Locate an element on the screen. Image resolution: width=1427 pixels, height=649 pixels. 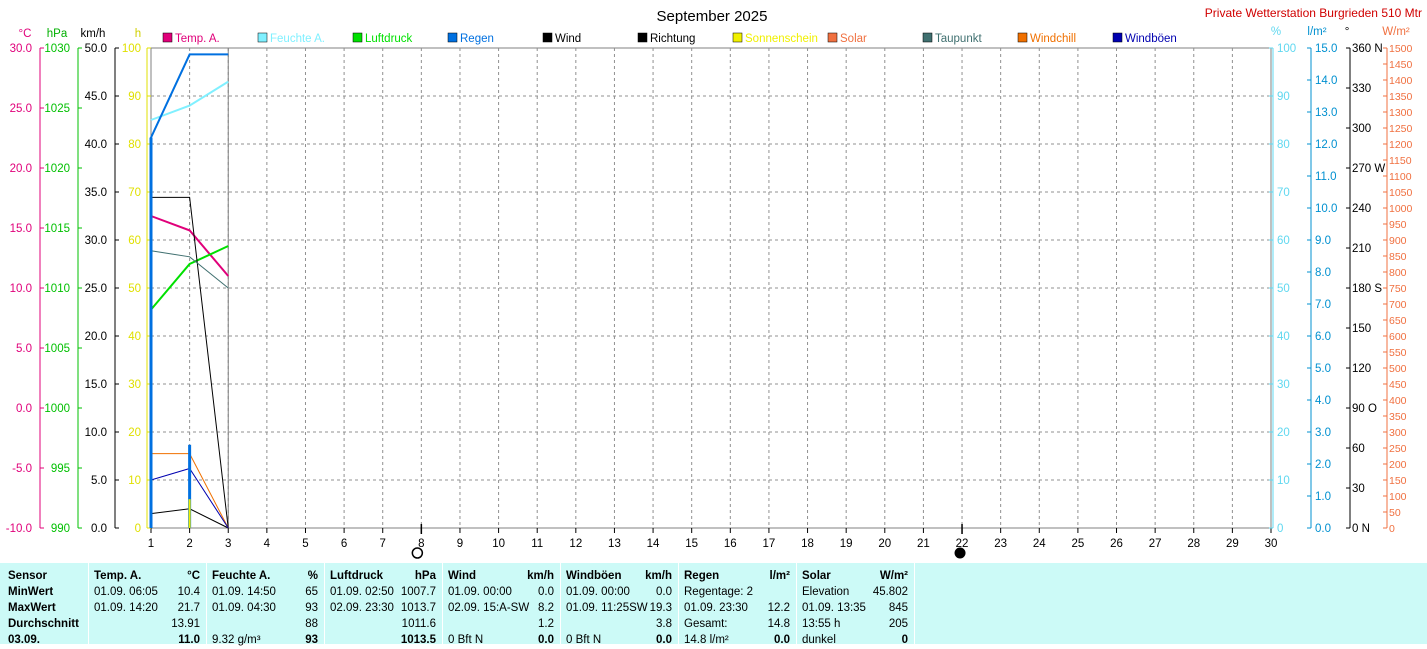
direction-tick-label: 120 is located at coordinates (1361, 369).